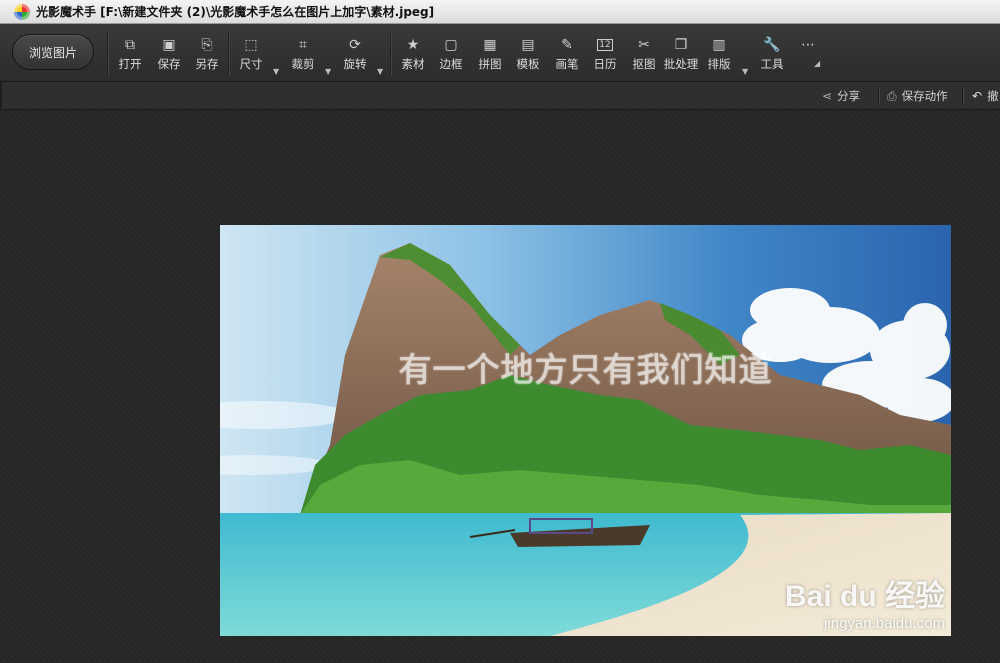  I want to click on calendar-button: 12 日历, so click(605, 56).